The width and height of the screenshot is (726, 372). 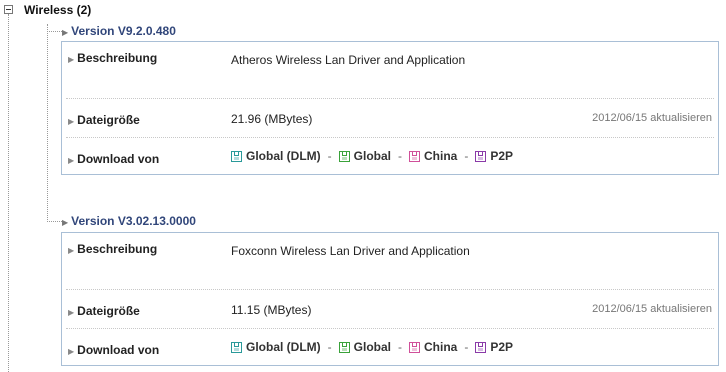 I want to click on section-title: Wireless (2), so click(x=57, y=10).